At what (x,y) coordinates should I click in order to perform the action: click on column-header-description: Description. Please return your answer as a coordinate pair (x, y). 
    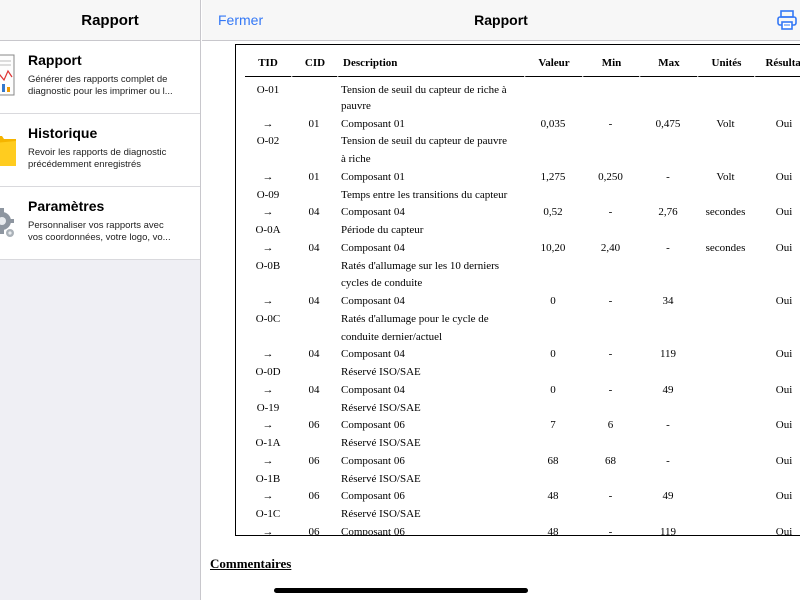
    Looking at the image, I should click on (430, 63).